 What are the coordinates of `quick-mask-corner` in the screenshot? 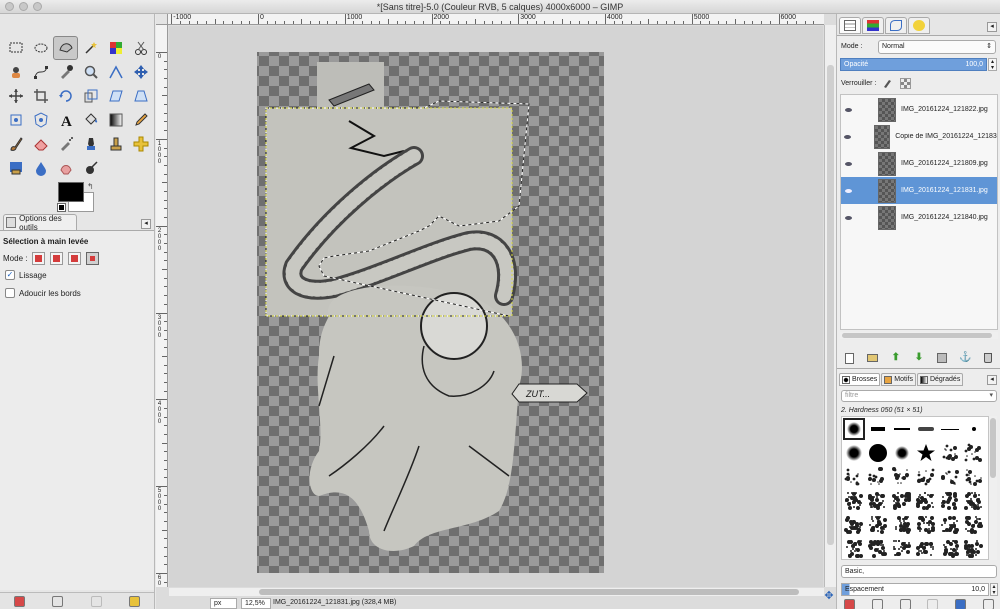 It's located at (162, 19).